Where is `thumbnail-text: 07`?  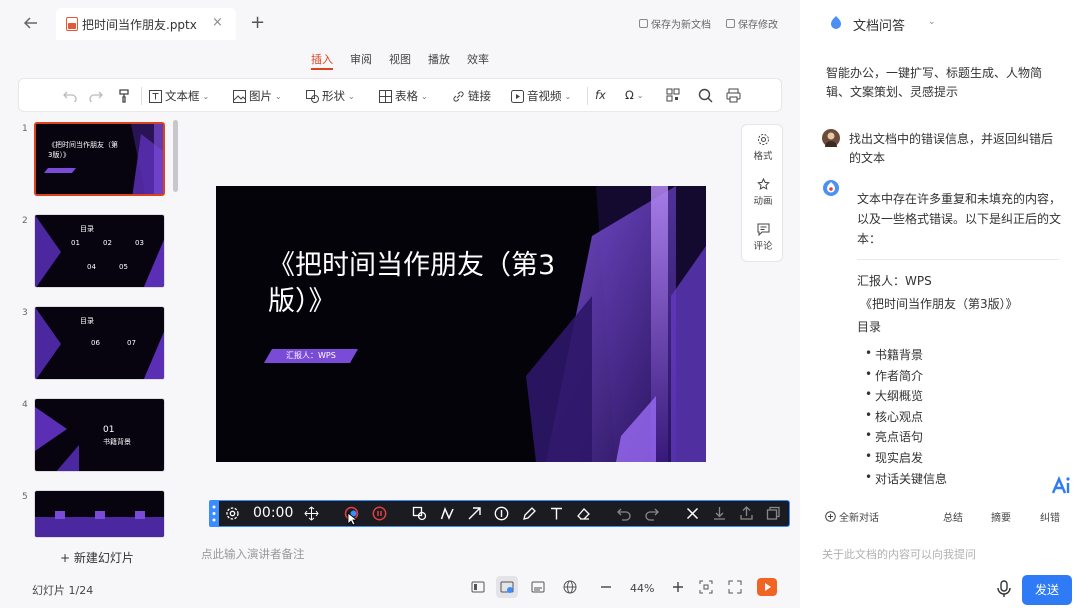 thumbnail-text: 07 is located at coordinates (131, 343).